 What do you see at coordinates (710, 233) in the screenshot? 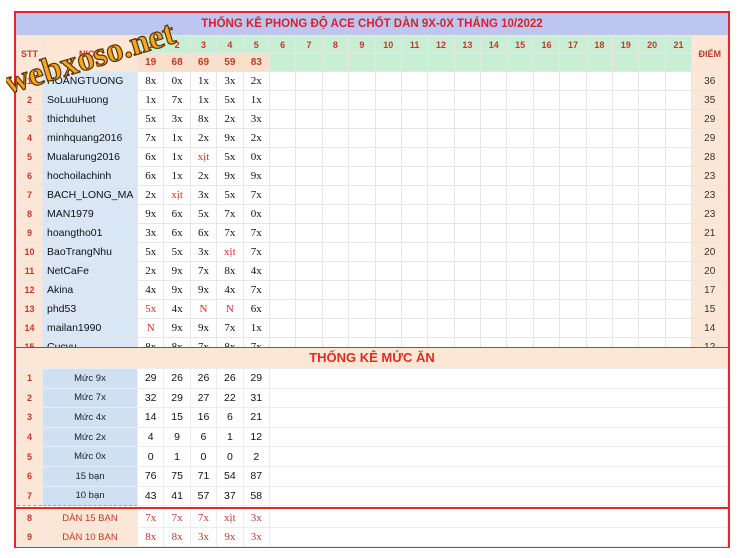
I see `row-diem: 21` at bounding box center [710, 233].